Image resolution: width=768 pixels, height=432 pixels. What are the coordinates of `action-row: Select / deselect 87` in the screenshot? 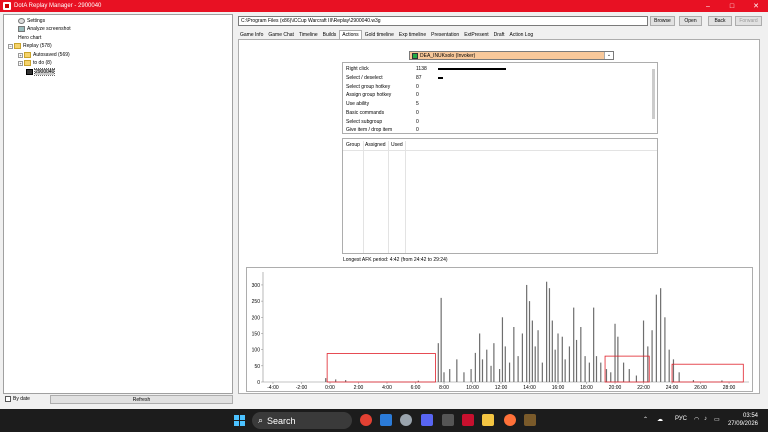 It's located at (394, 78).